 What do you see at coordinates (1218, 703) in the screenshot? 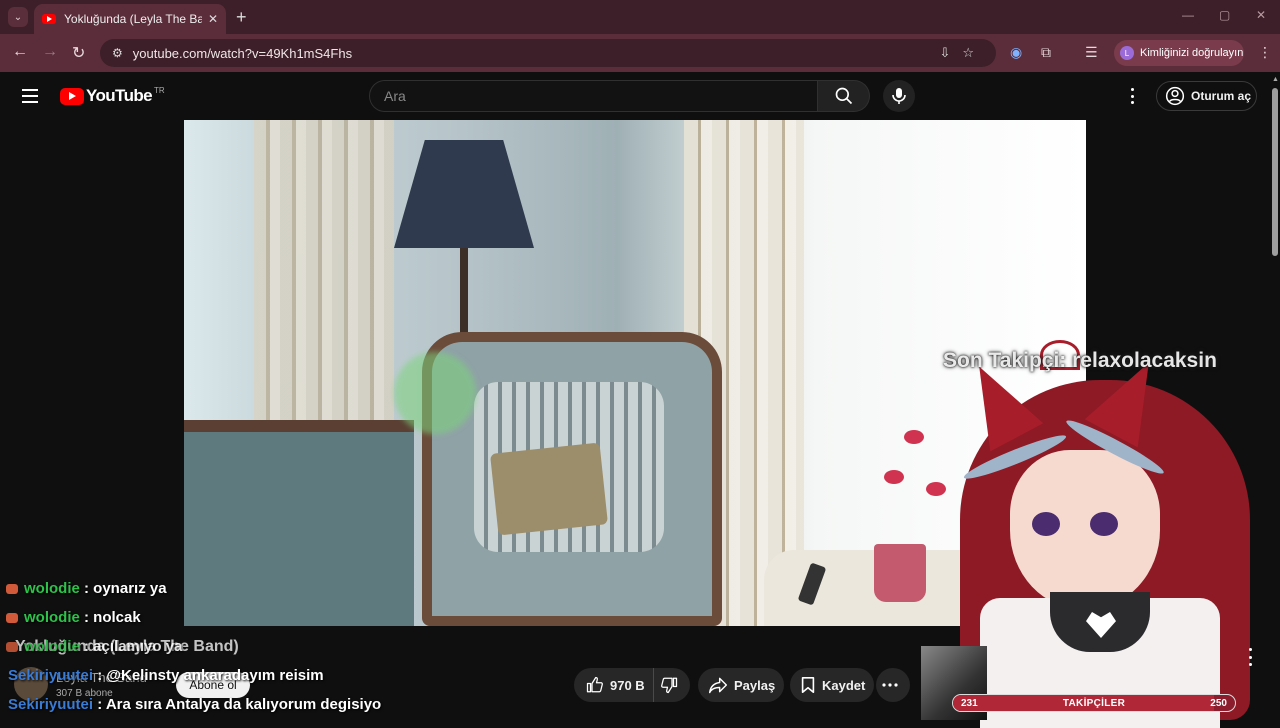
I see `followers-target: 250` at bounding box center [1218, 703].